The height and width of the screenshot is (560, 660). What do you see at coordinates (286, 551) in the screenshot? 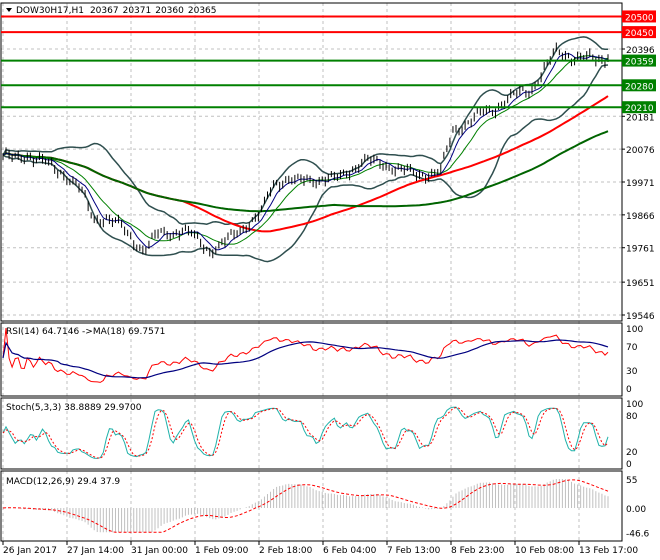
I see `time-tick-label: 2 Feb 18:00` at bounding box center [286, 551].